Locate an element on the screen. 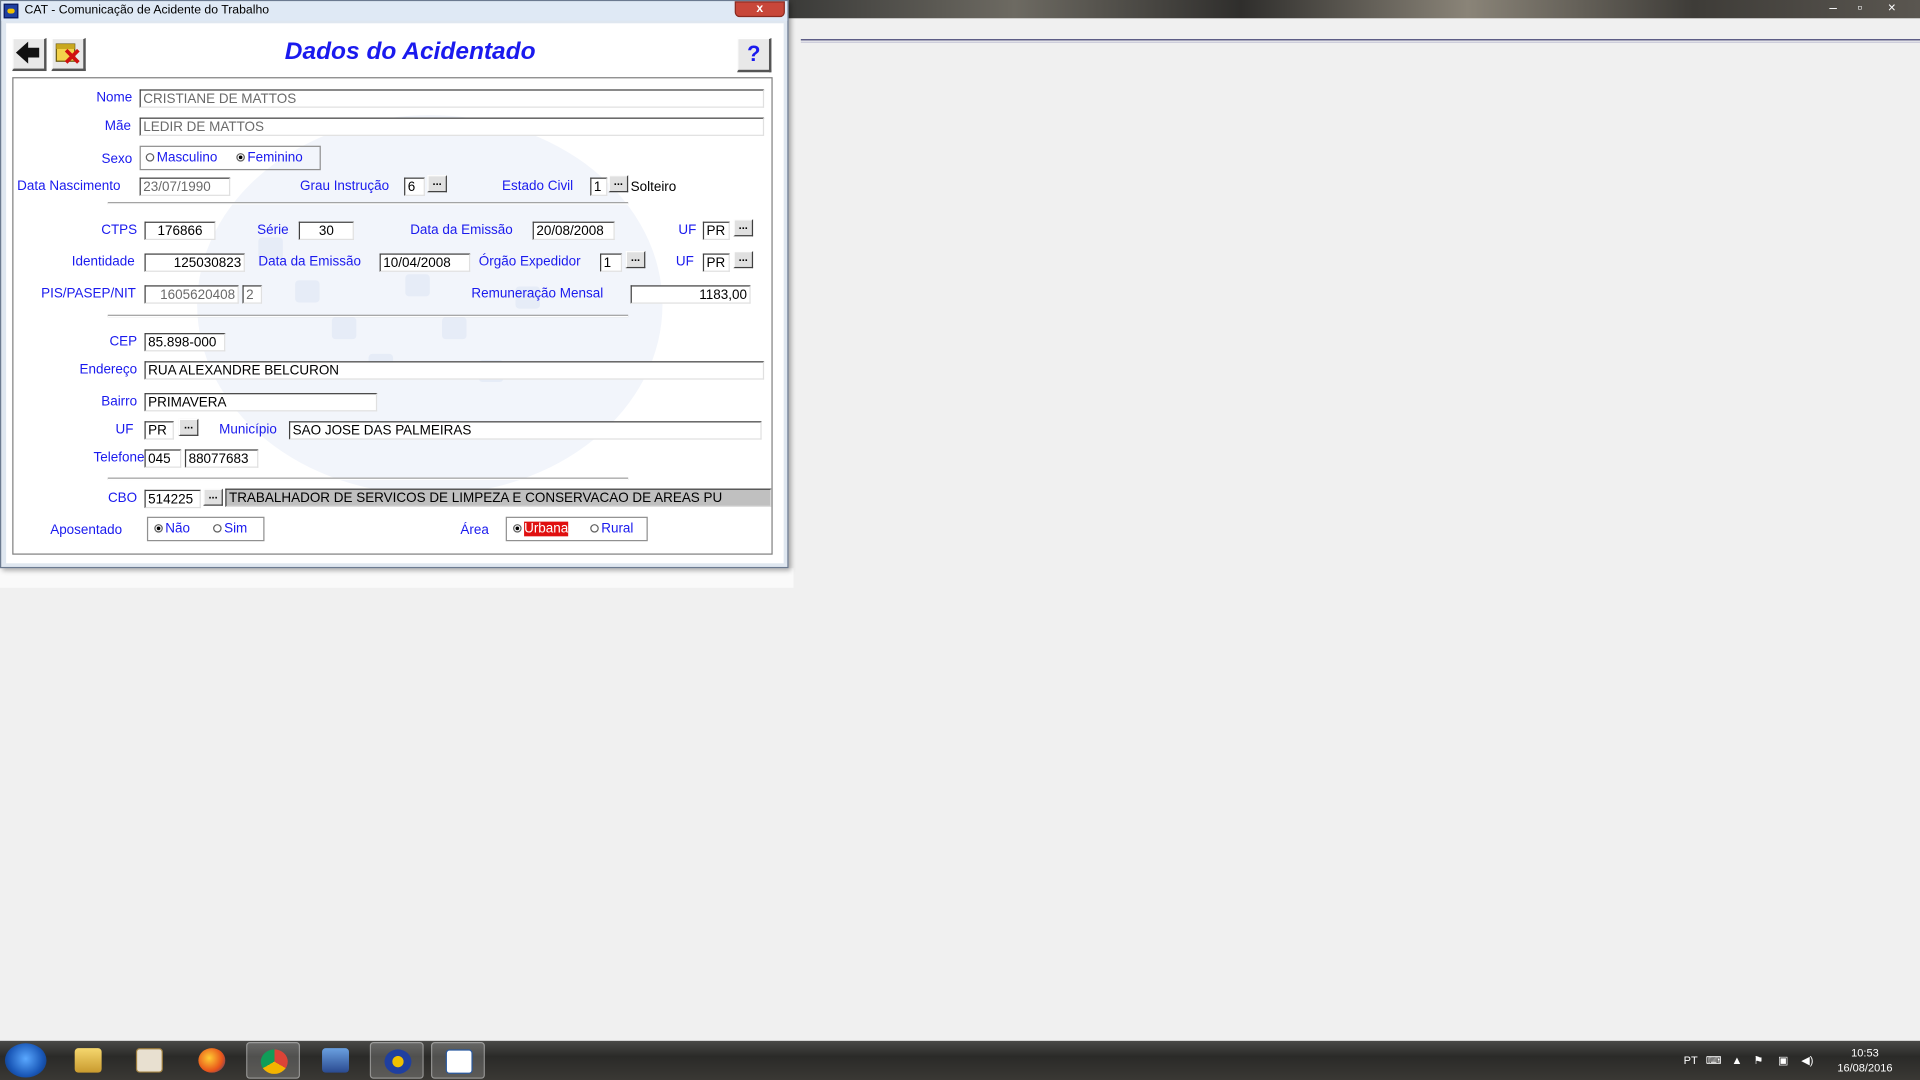 This screenshot has width=1920, height=1080. grau-instrucao-field: 6 is located at coordinates (414, 186).